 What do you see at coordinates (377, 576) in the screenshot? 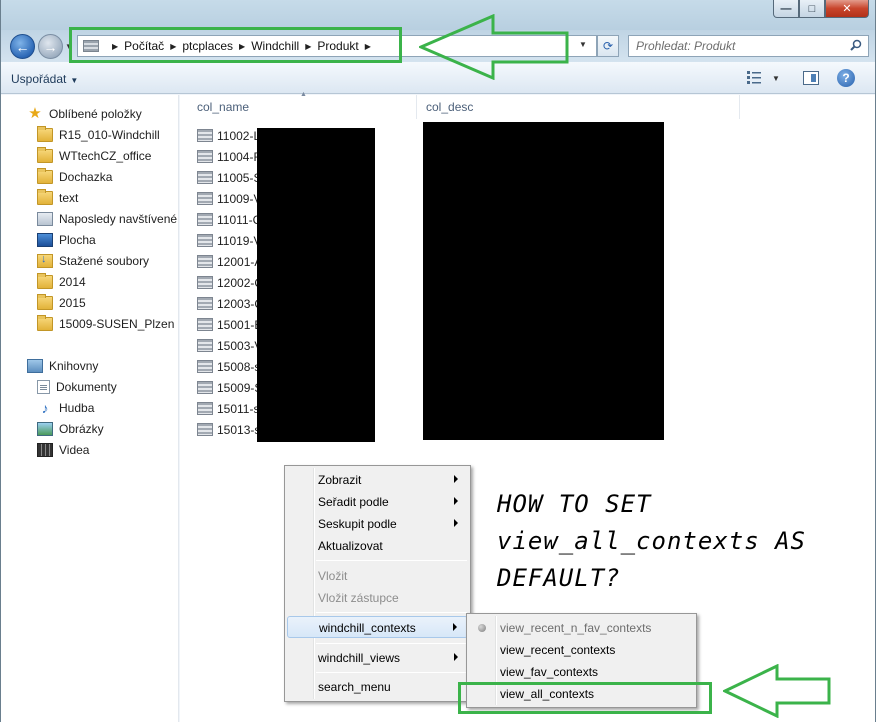
I see `menu-item-paste: Vložit` at bounding box center [377, 576].